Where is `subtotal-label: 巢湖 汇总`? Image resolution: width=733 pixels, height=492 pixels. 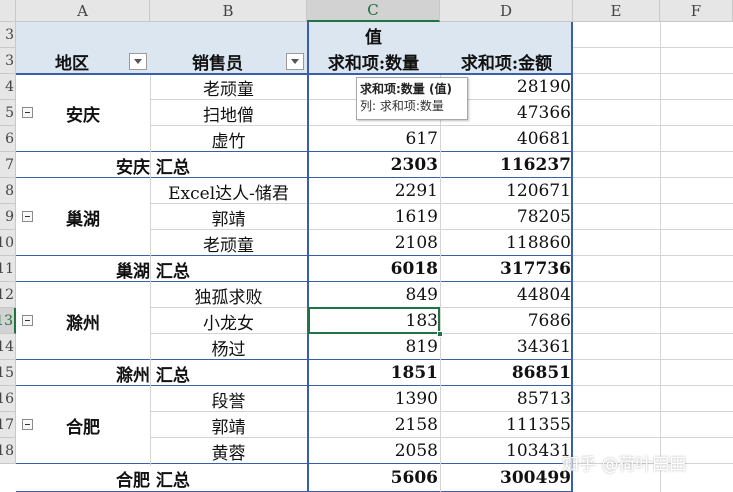
subtotal-label: 巢湖 汇总 is located at coordinates (211, 269).